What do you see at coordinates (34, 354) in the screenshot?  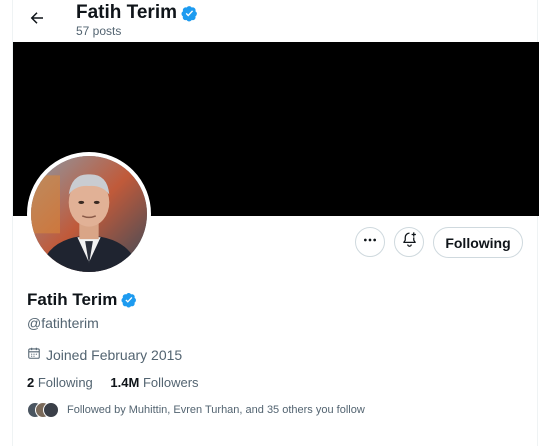 I see `calendar-icon` at bounding box center [34, 354].